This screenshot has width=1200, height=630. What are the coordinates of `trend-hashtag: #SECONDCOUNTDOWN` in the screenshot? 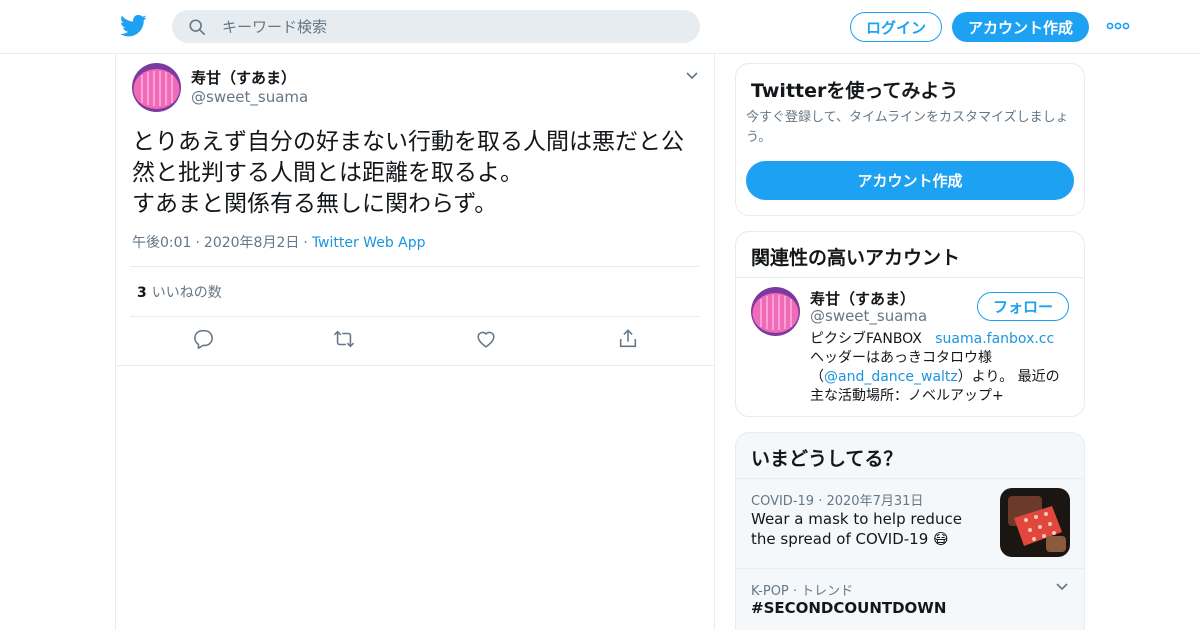 It's located at (848, 608).